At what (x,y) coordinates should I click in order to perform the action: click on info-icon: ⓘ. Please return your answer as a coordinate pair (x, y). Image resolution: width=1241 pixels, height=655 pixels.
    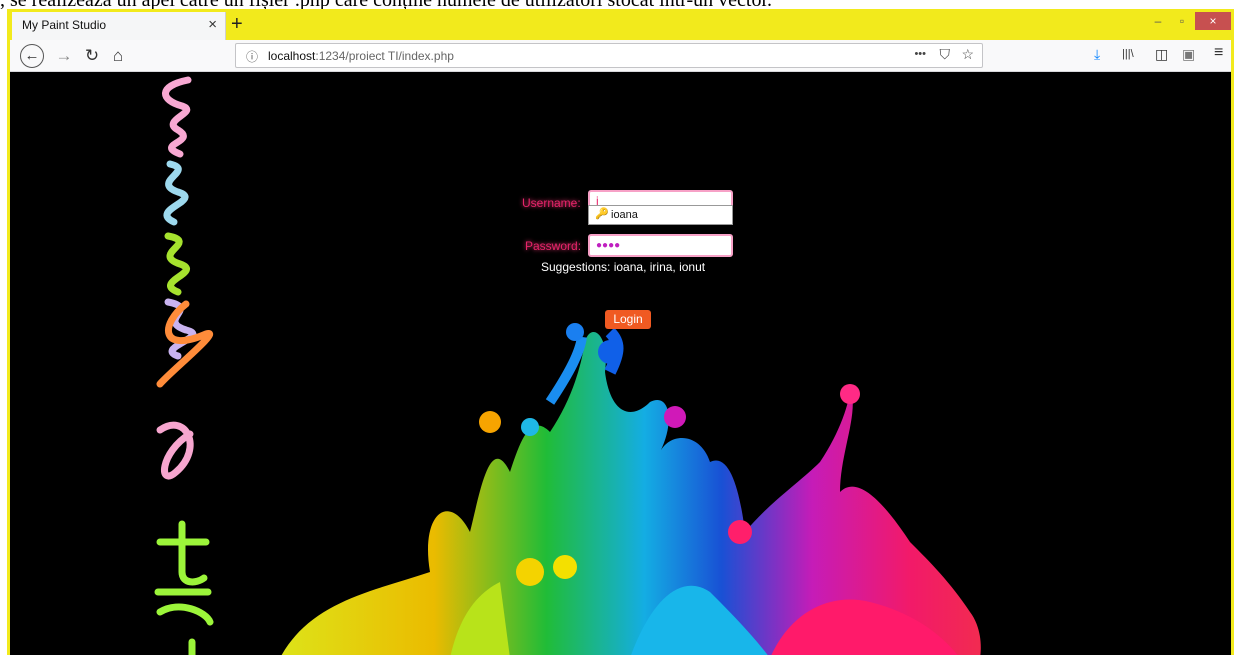
    Looking at the image, I should click on (252, 56).